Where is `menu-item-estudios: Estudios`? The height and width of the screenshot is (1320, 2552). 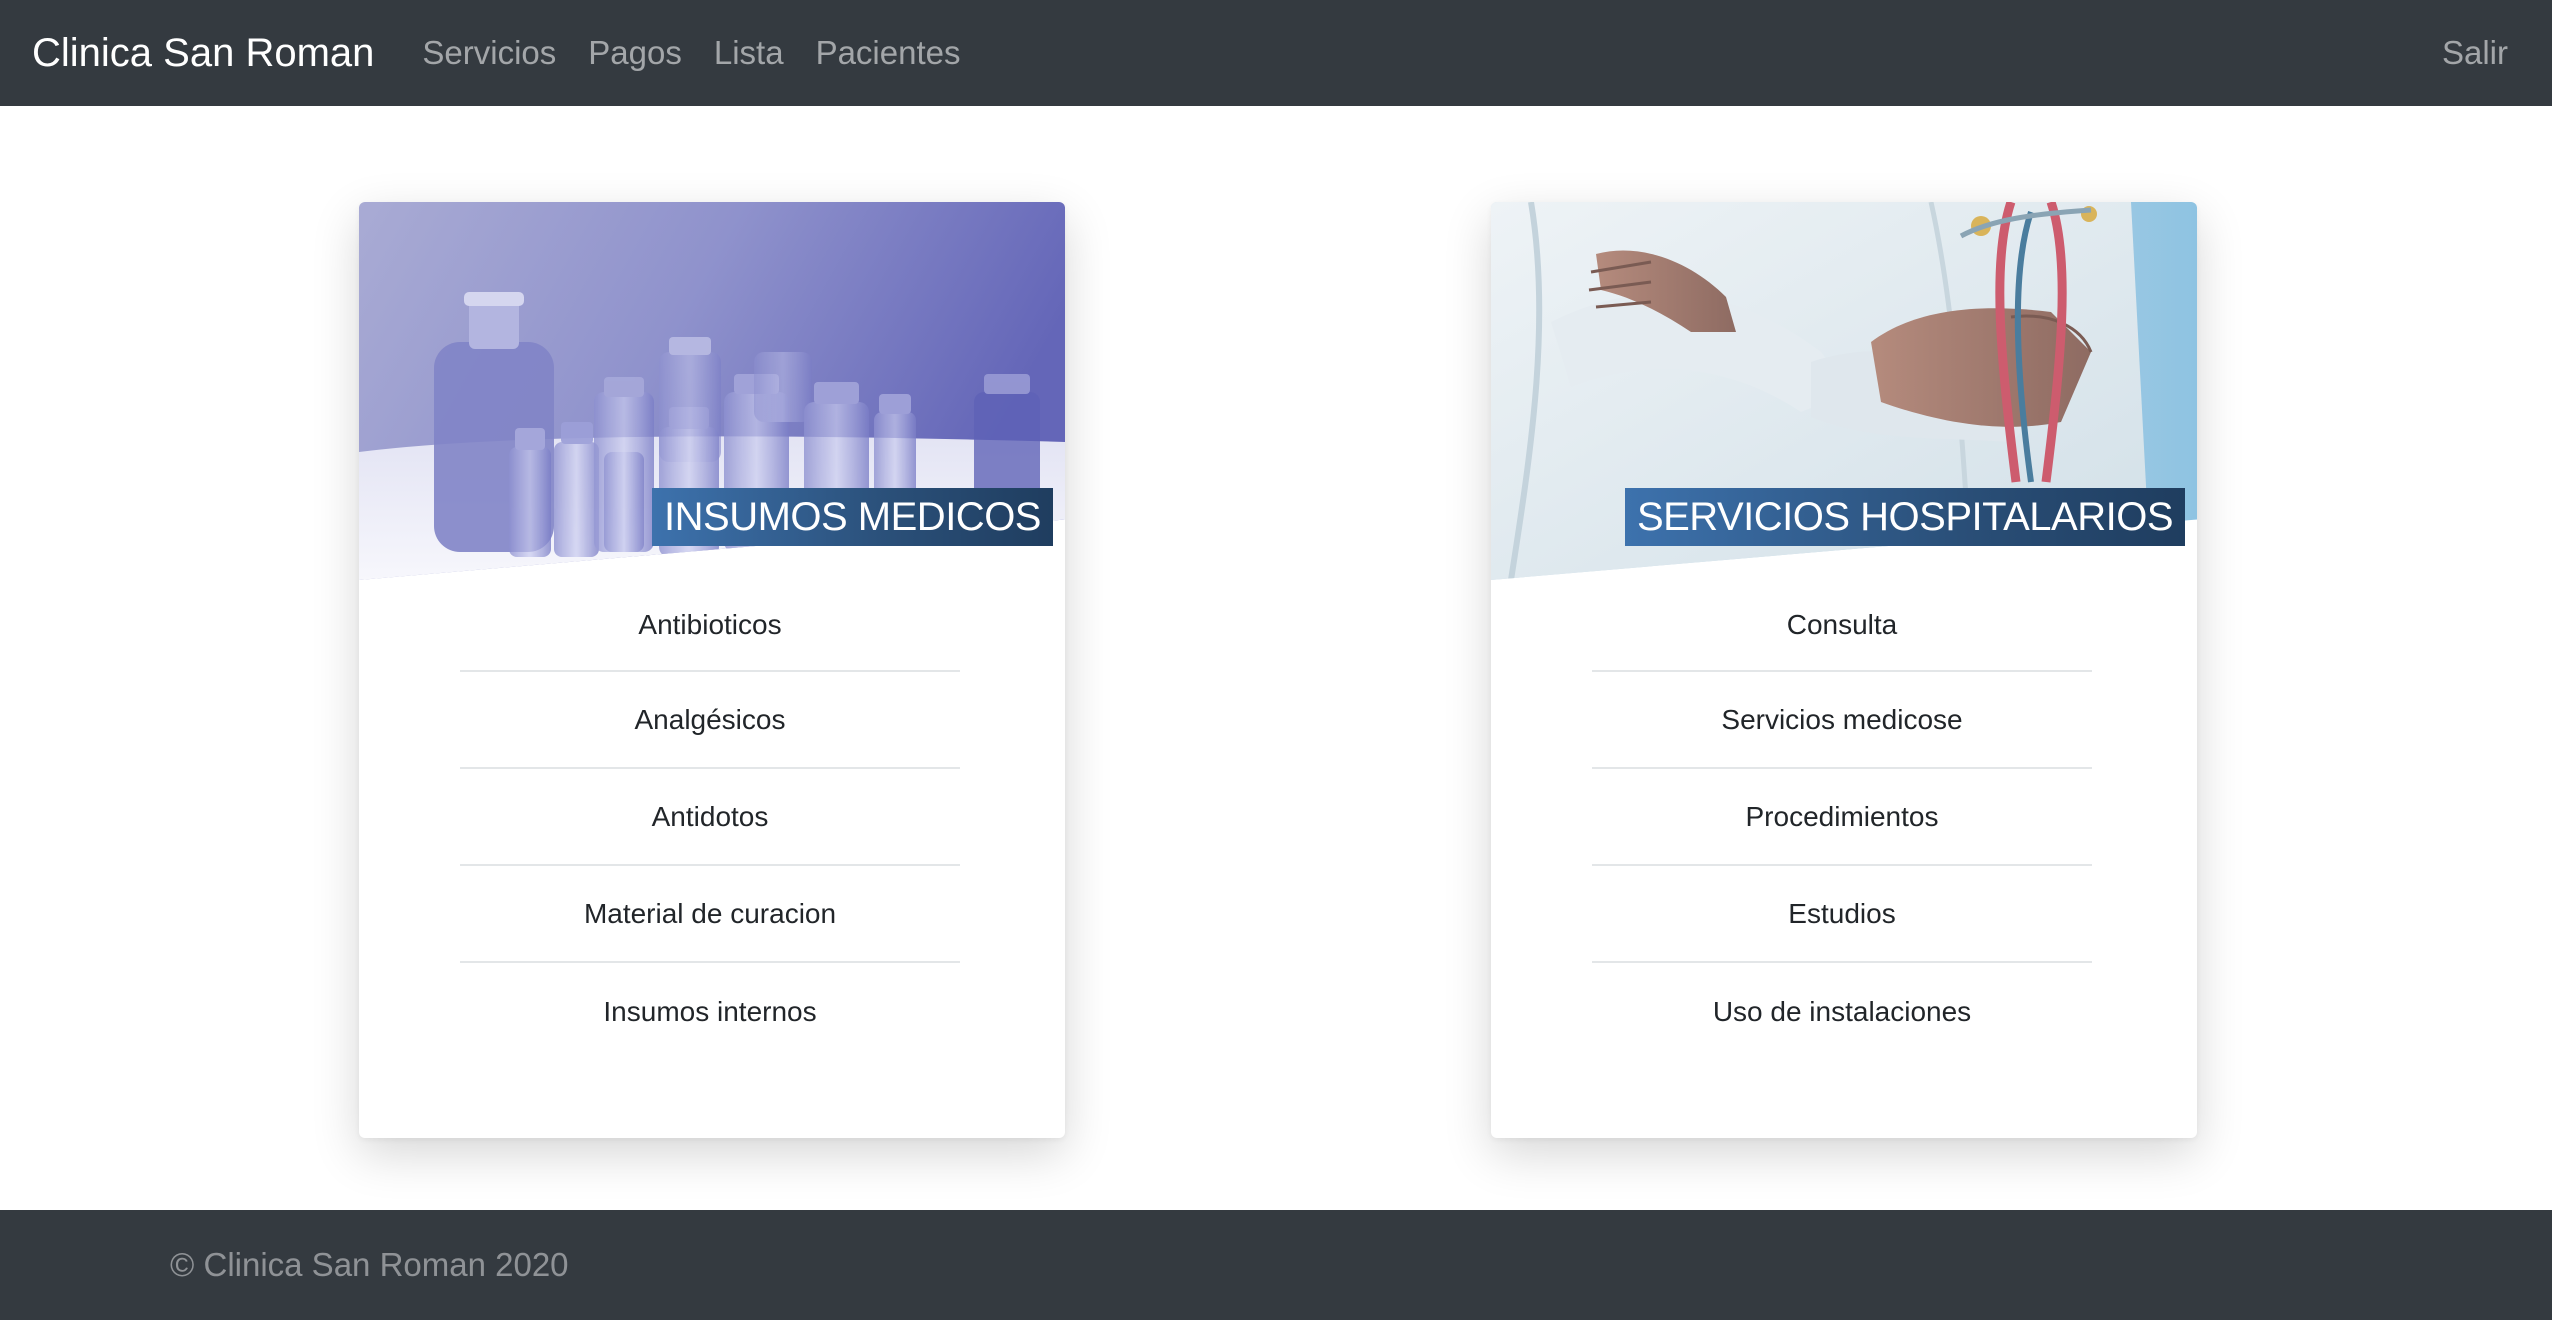 menu-item-estudios: Estudios is located at coordinates (1842, 914).